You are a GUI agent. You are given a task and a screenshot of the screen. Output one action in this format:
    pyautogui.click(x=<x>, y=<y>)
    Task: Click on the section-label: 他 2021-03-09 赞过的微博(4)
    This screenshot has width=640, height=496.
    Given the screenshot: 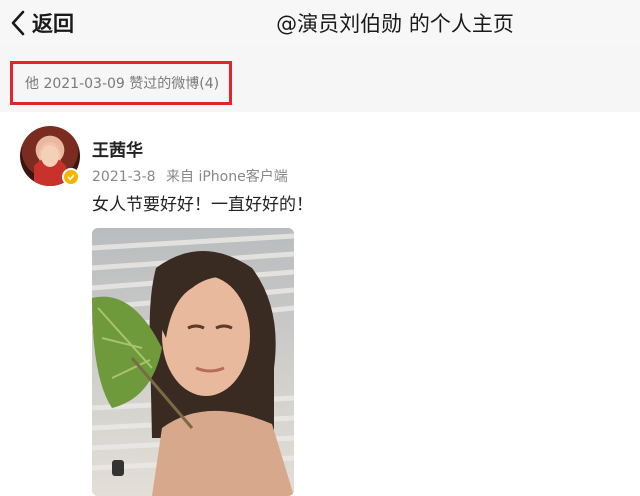 What is the action you would take?
    pyautogui.click(x=122, y=84)
    